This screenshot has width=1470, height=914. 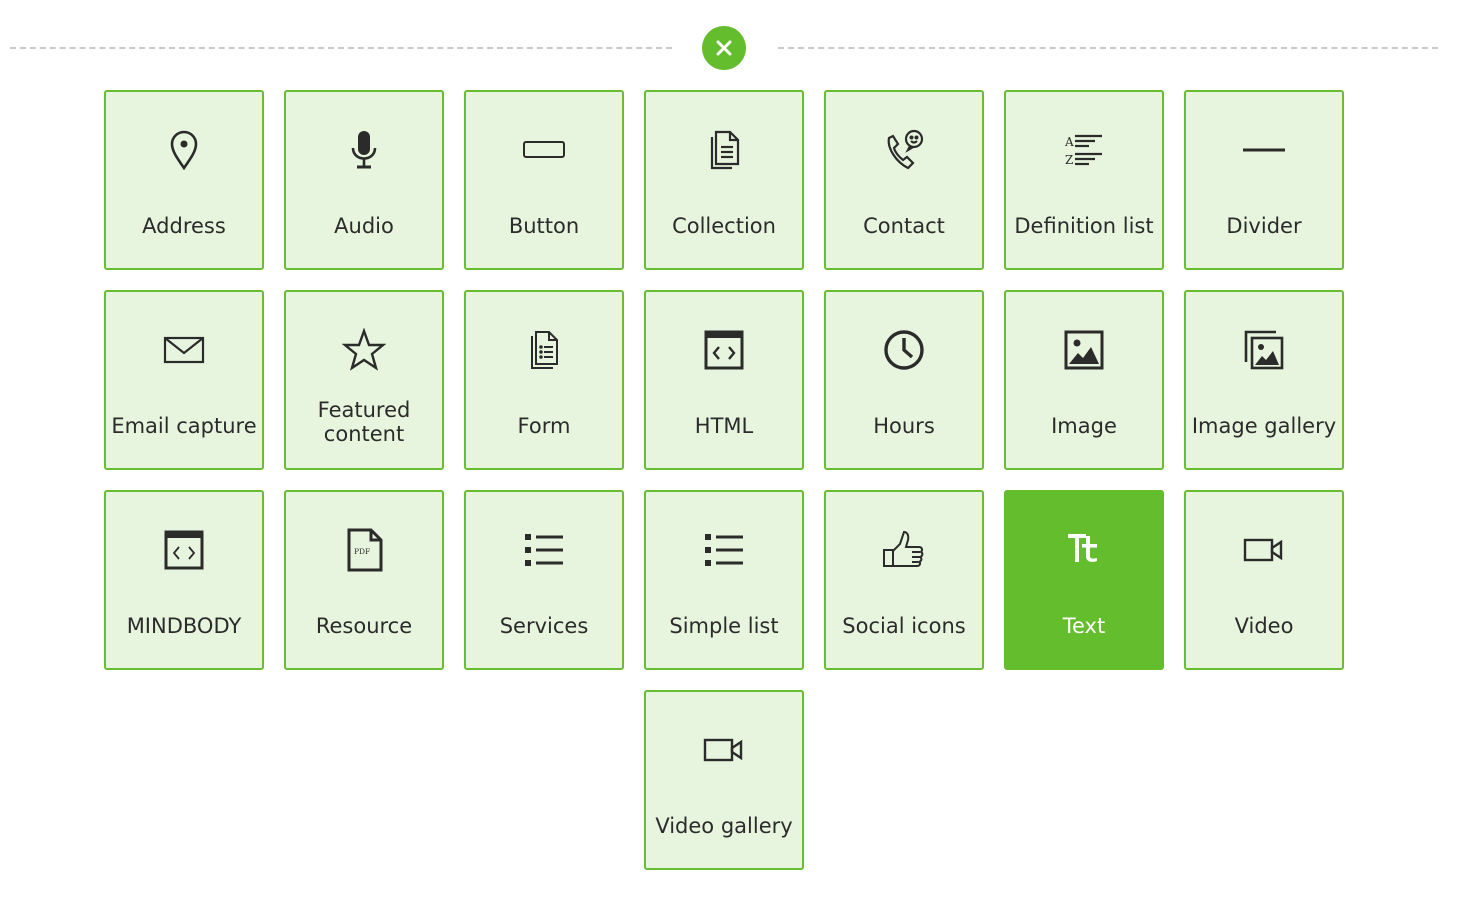 What do you see at coordinates (1264, 180) in the screenshot?
I see `block-tile-divider: Divider` at bounding box center [1264, 180].